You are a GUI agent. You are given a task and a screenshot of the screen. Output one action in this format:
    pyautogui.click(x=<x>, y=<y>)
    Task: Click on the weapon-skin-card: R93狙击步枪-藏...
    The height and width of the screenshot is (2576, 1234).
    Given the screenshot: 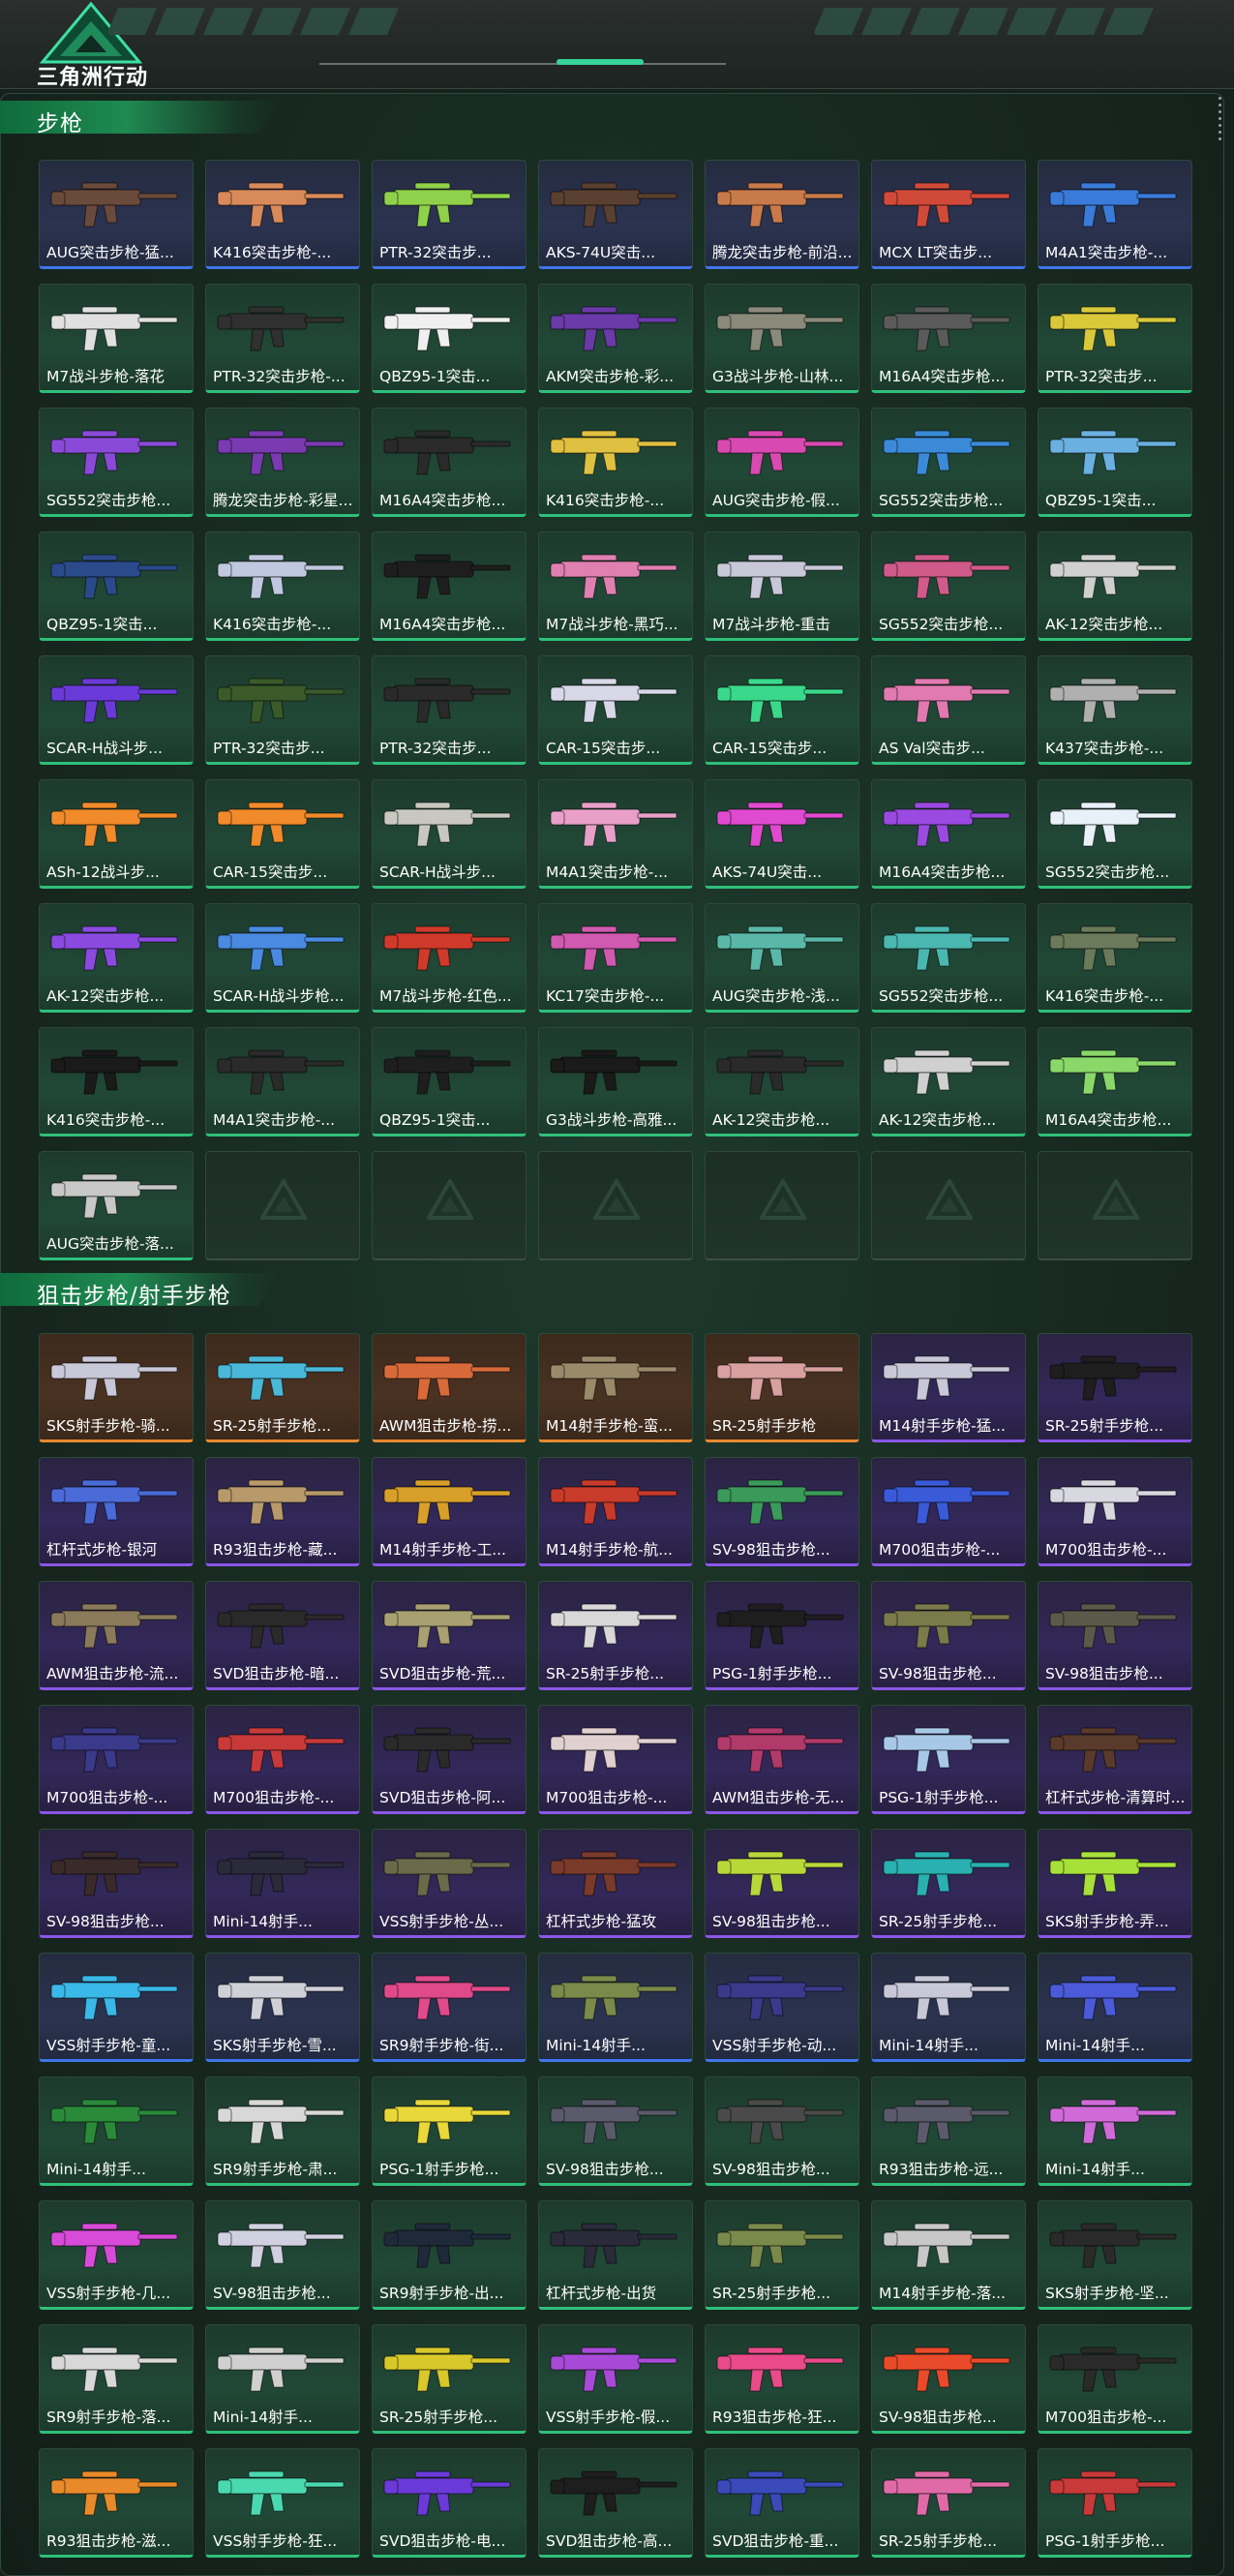 What is the action you would take?
    pyautogui.click(x=283, y=1511)
    